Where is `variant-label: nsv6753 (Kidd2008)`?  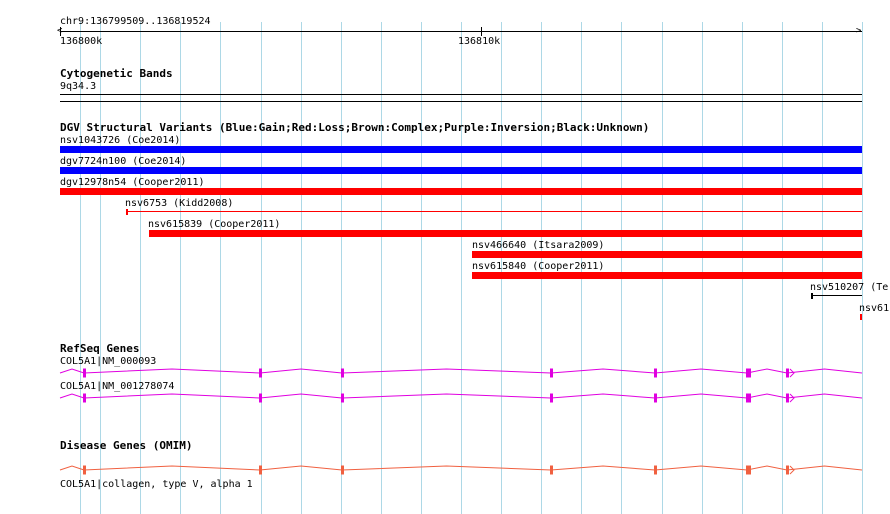 variant-label: nsv6753 (Kidd2008) is located at coordinates (179, 203).